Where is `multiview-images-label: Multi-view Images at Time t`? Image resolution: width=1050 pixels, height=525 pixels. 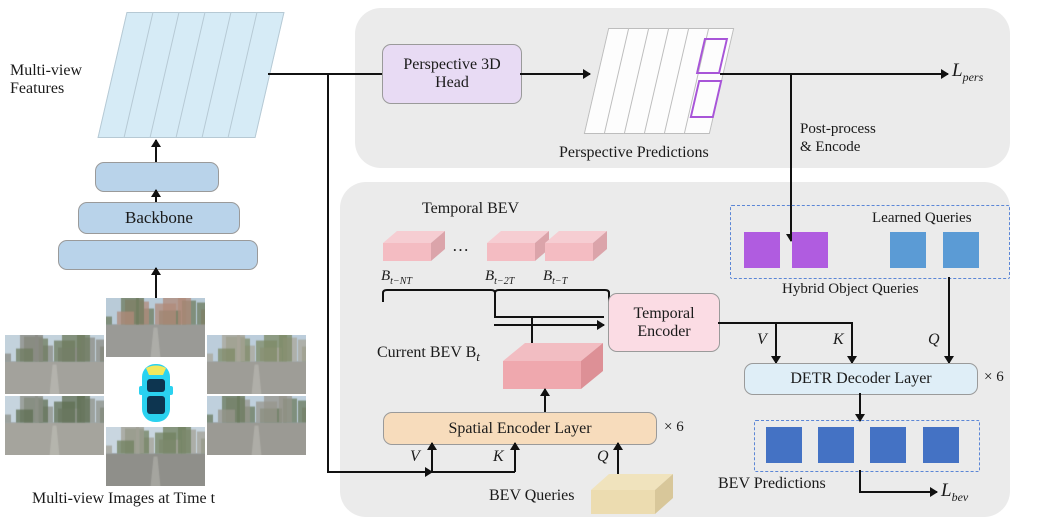
multiview-images-label: Multi-view Images at Time t is located at coordinates (124, 498).